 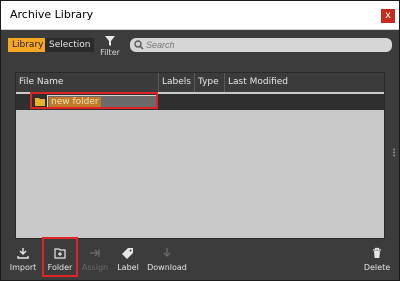 I want to click on column-labels: Labels, so click(x=177, y=82).